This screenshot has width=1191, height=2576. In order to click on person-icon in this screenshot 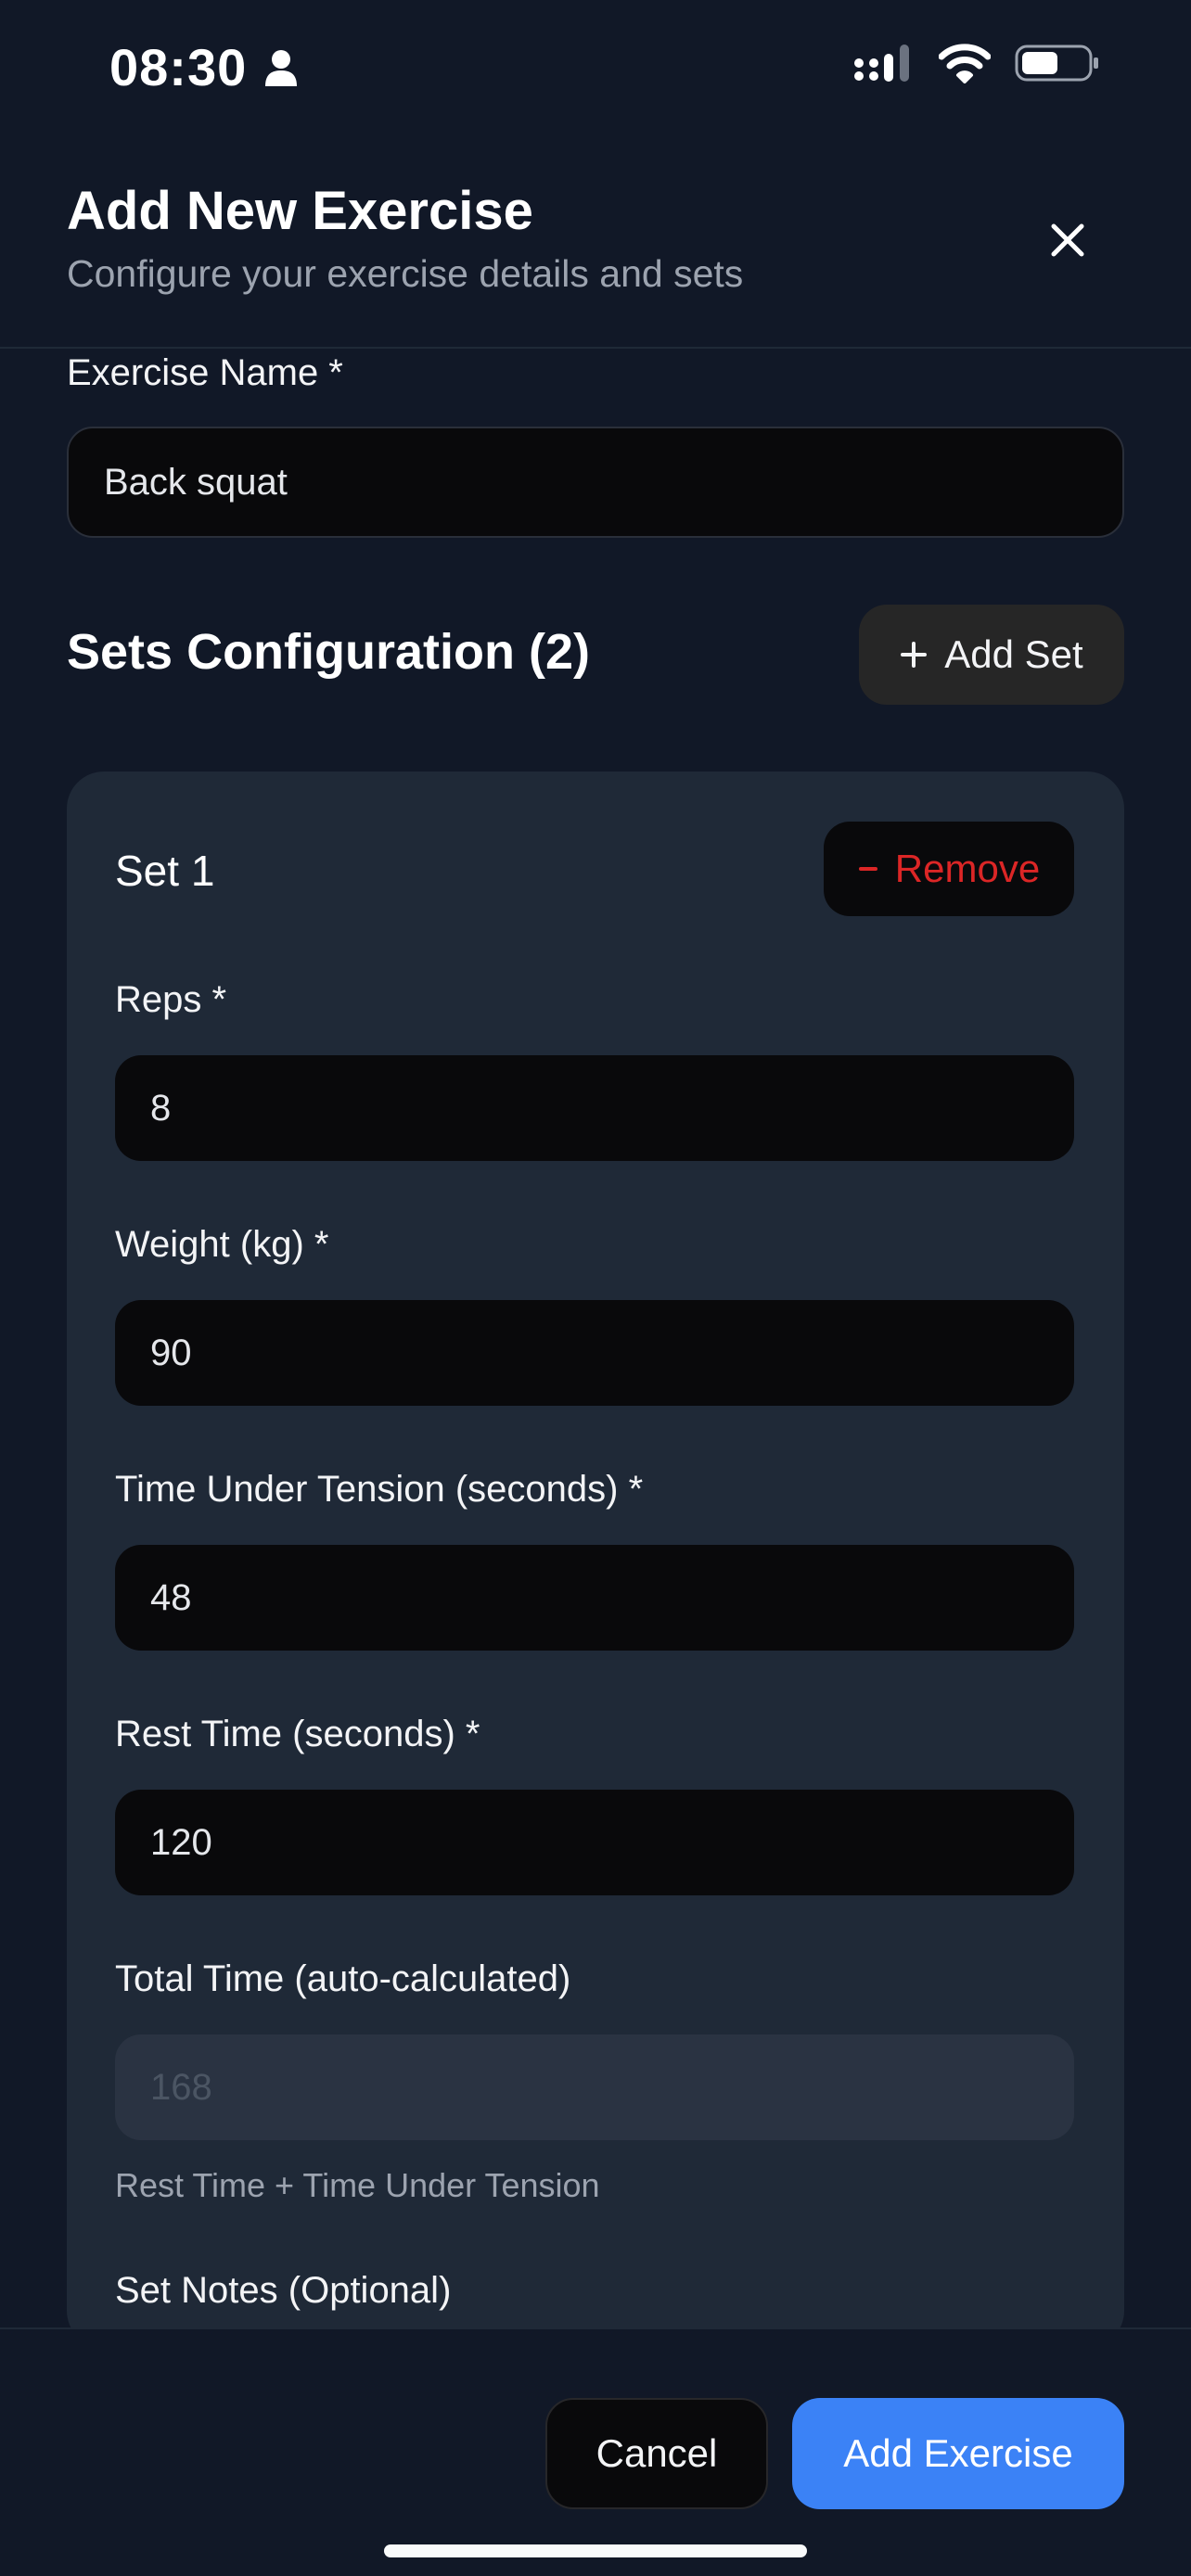, I will do `click(281, 67)`.